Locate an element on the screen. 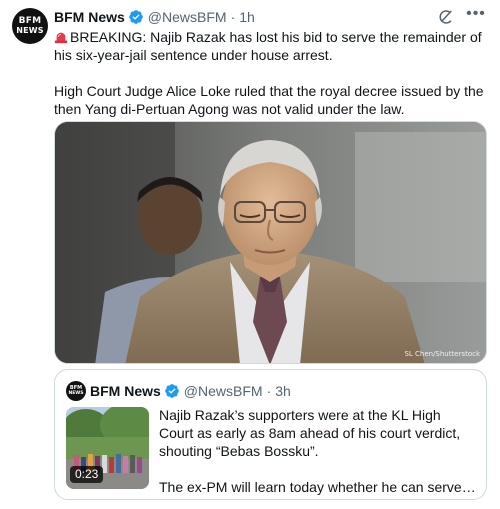 Image resolution: width=500 pixels, height=509 pixels. author-avatar: BFM NEWS is located at coordinates (30, 26).